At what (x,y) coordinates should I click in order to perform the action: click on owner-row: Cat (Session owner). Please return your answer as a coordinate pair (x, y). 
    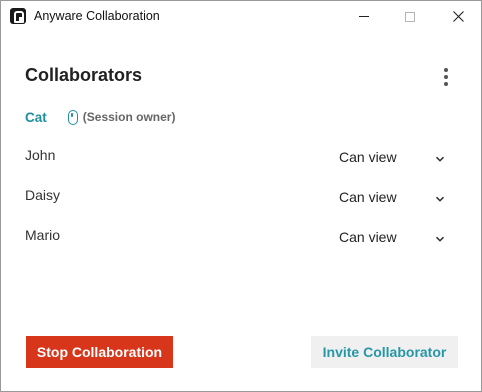
    Looking at the image, I should click on (100, 117).